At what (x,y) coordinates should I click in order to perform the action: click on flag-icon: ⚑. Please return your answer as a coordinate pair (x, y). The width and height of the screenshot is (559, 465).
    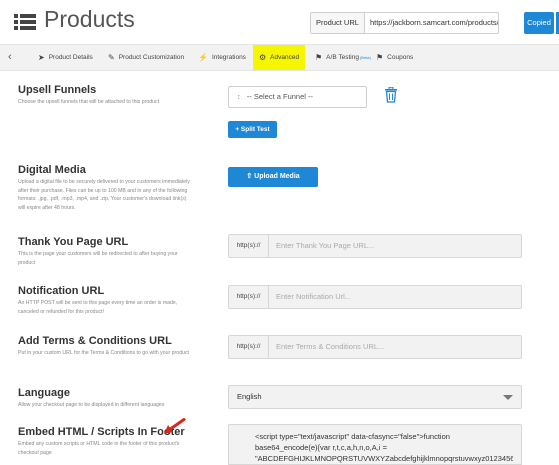
    Looking at the image, I should click on (319, 57).